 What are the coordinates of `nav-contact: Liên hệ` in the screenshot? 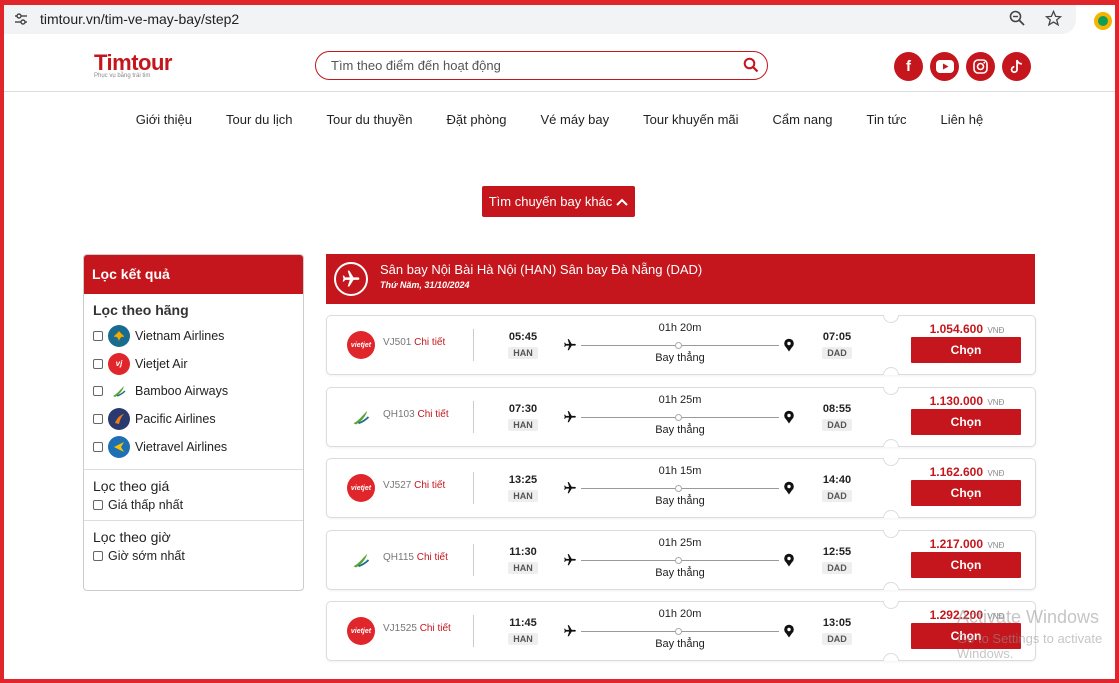 It's located at (962, 119).